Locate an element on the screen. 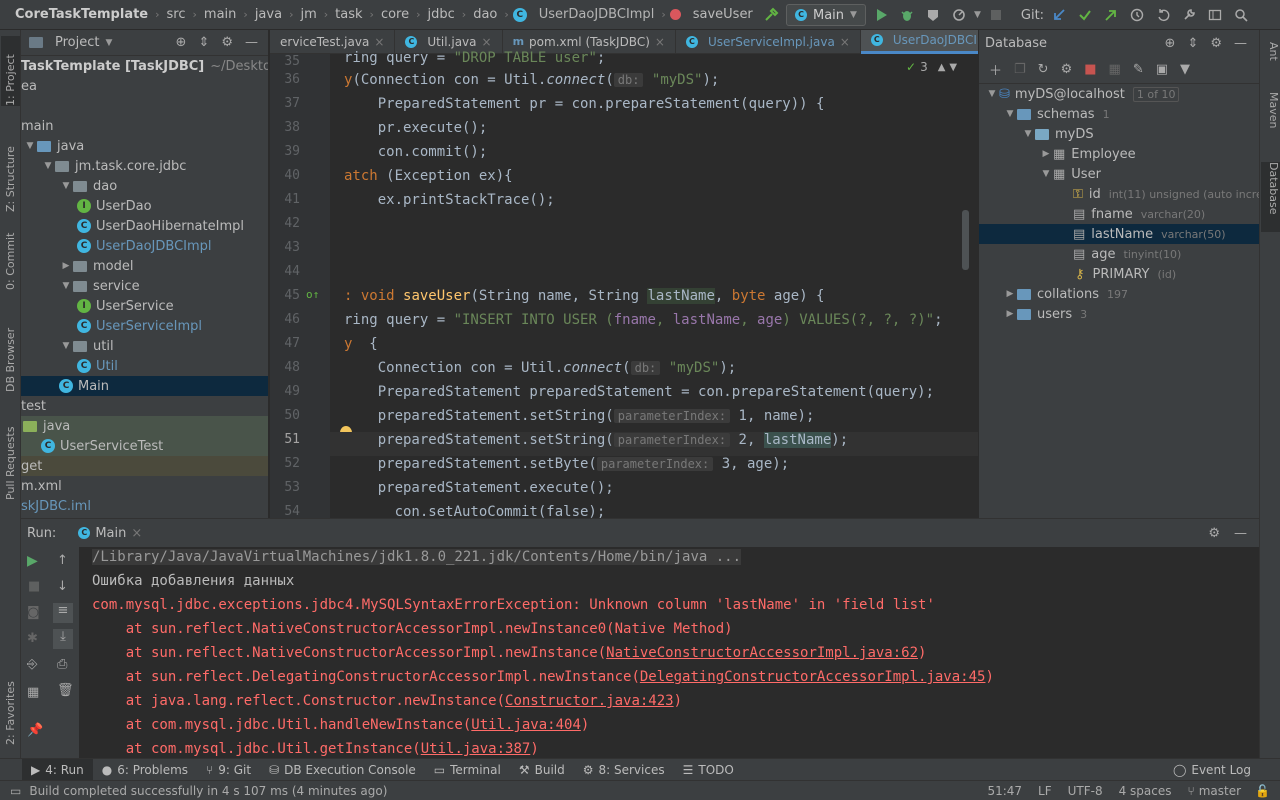 The image size is (1280, 800). breadcrumb-src: src is located at coordinates (176, 14).